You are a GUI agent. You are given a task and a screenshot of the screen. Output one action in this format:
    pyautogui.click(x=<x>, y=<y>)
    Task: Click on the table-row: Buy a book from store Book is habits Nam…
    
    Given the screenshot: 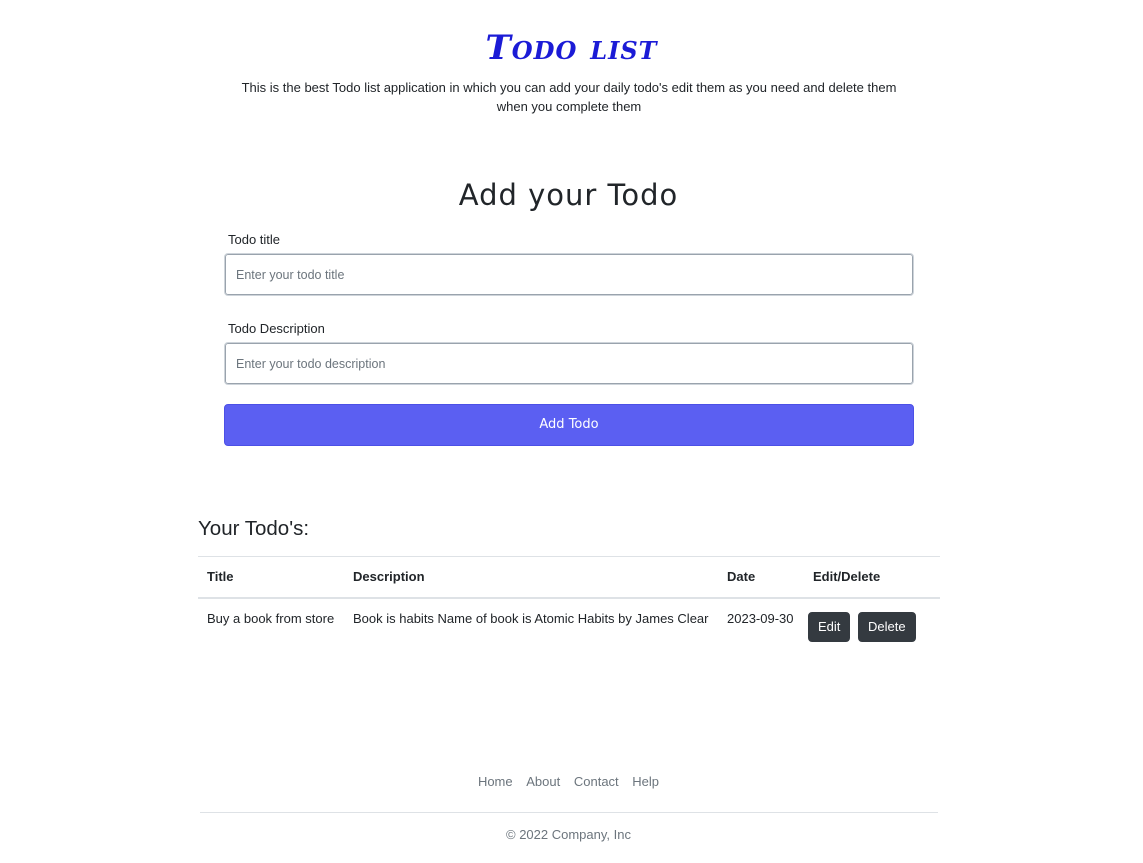 What is the action you would take?
    pyautogui.click(x=569, y=625)
    